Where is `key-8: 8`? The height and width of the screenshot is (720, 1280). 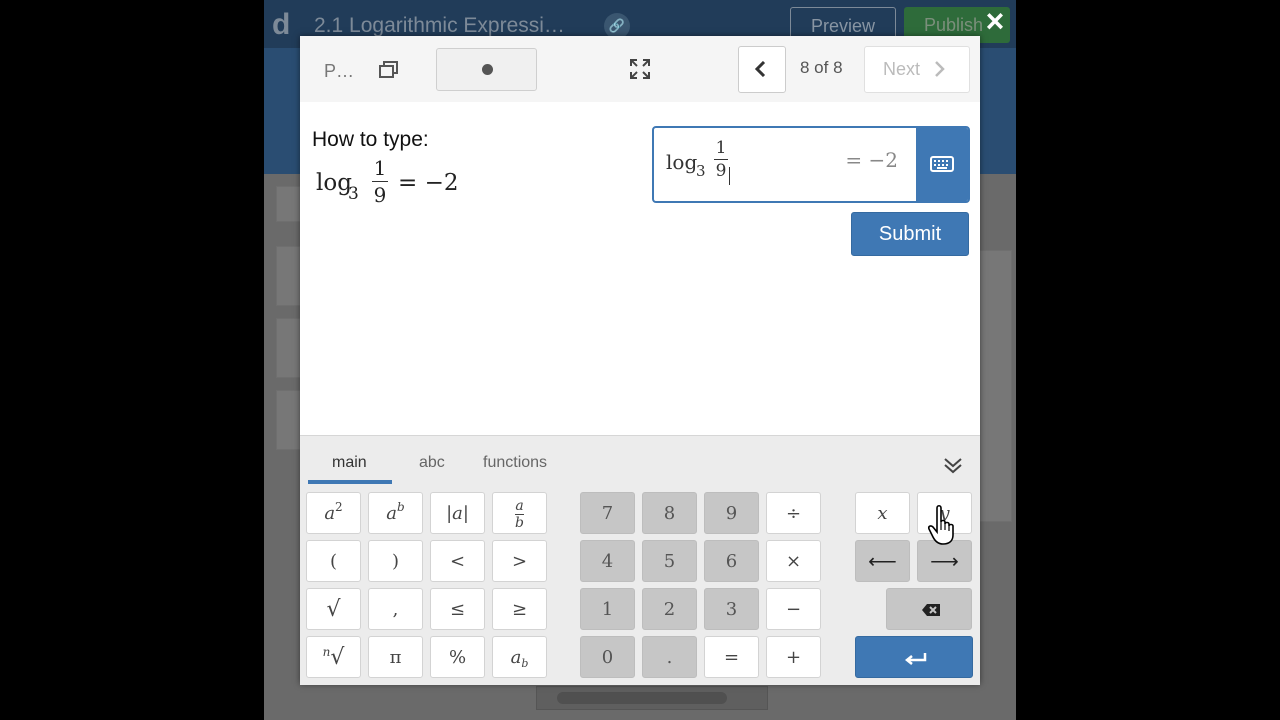 key-8: 8 is located at coordinates (669, 513).